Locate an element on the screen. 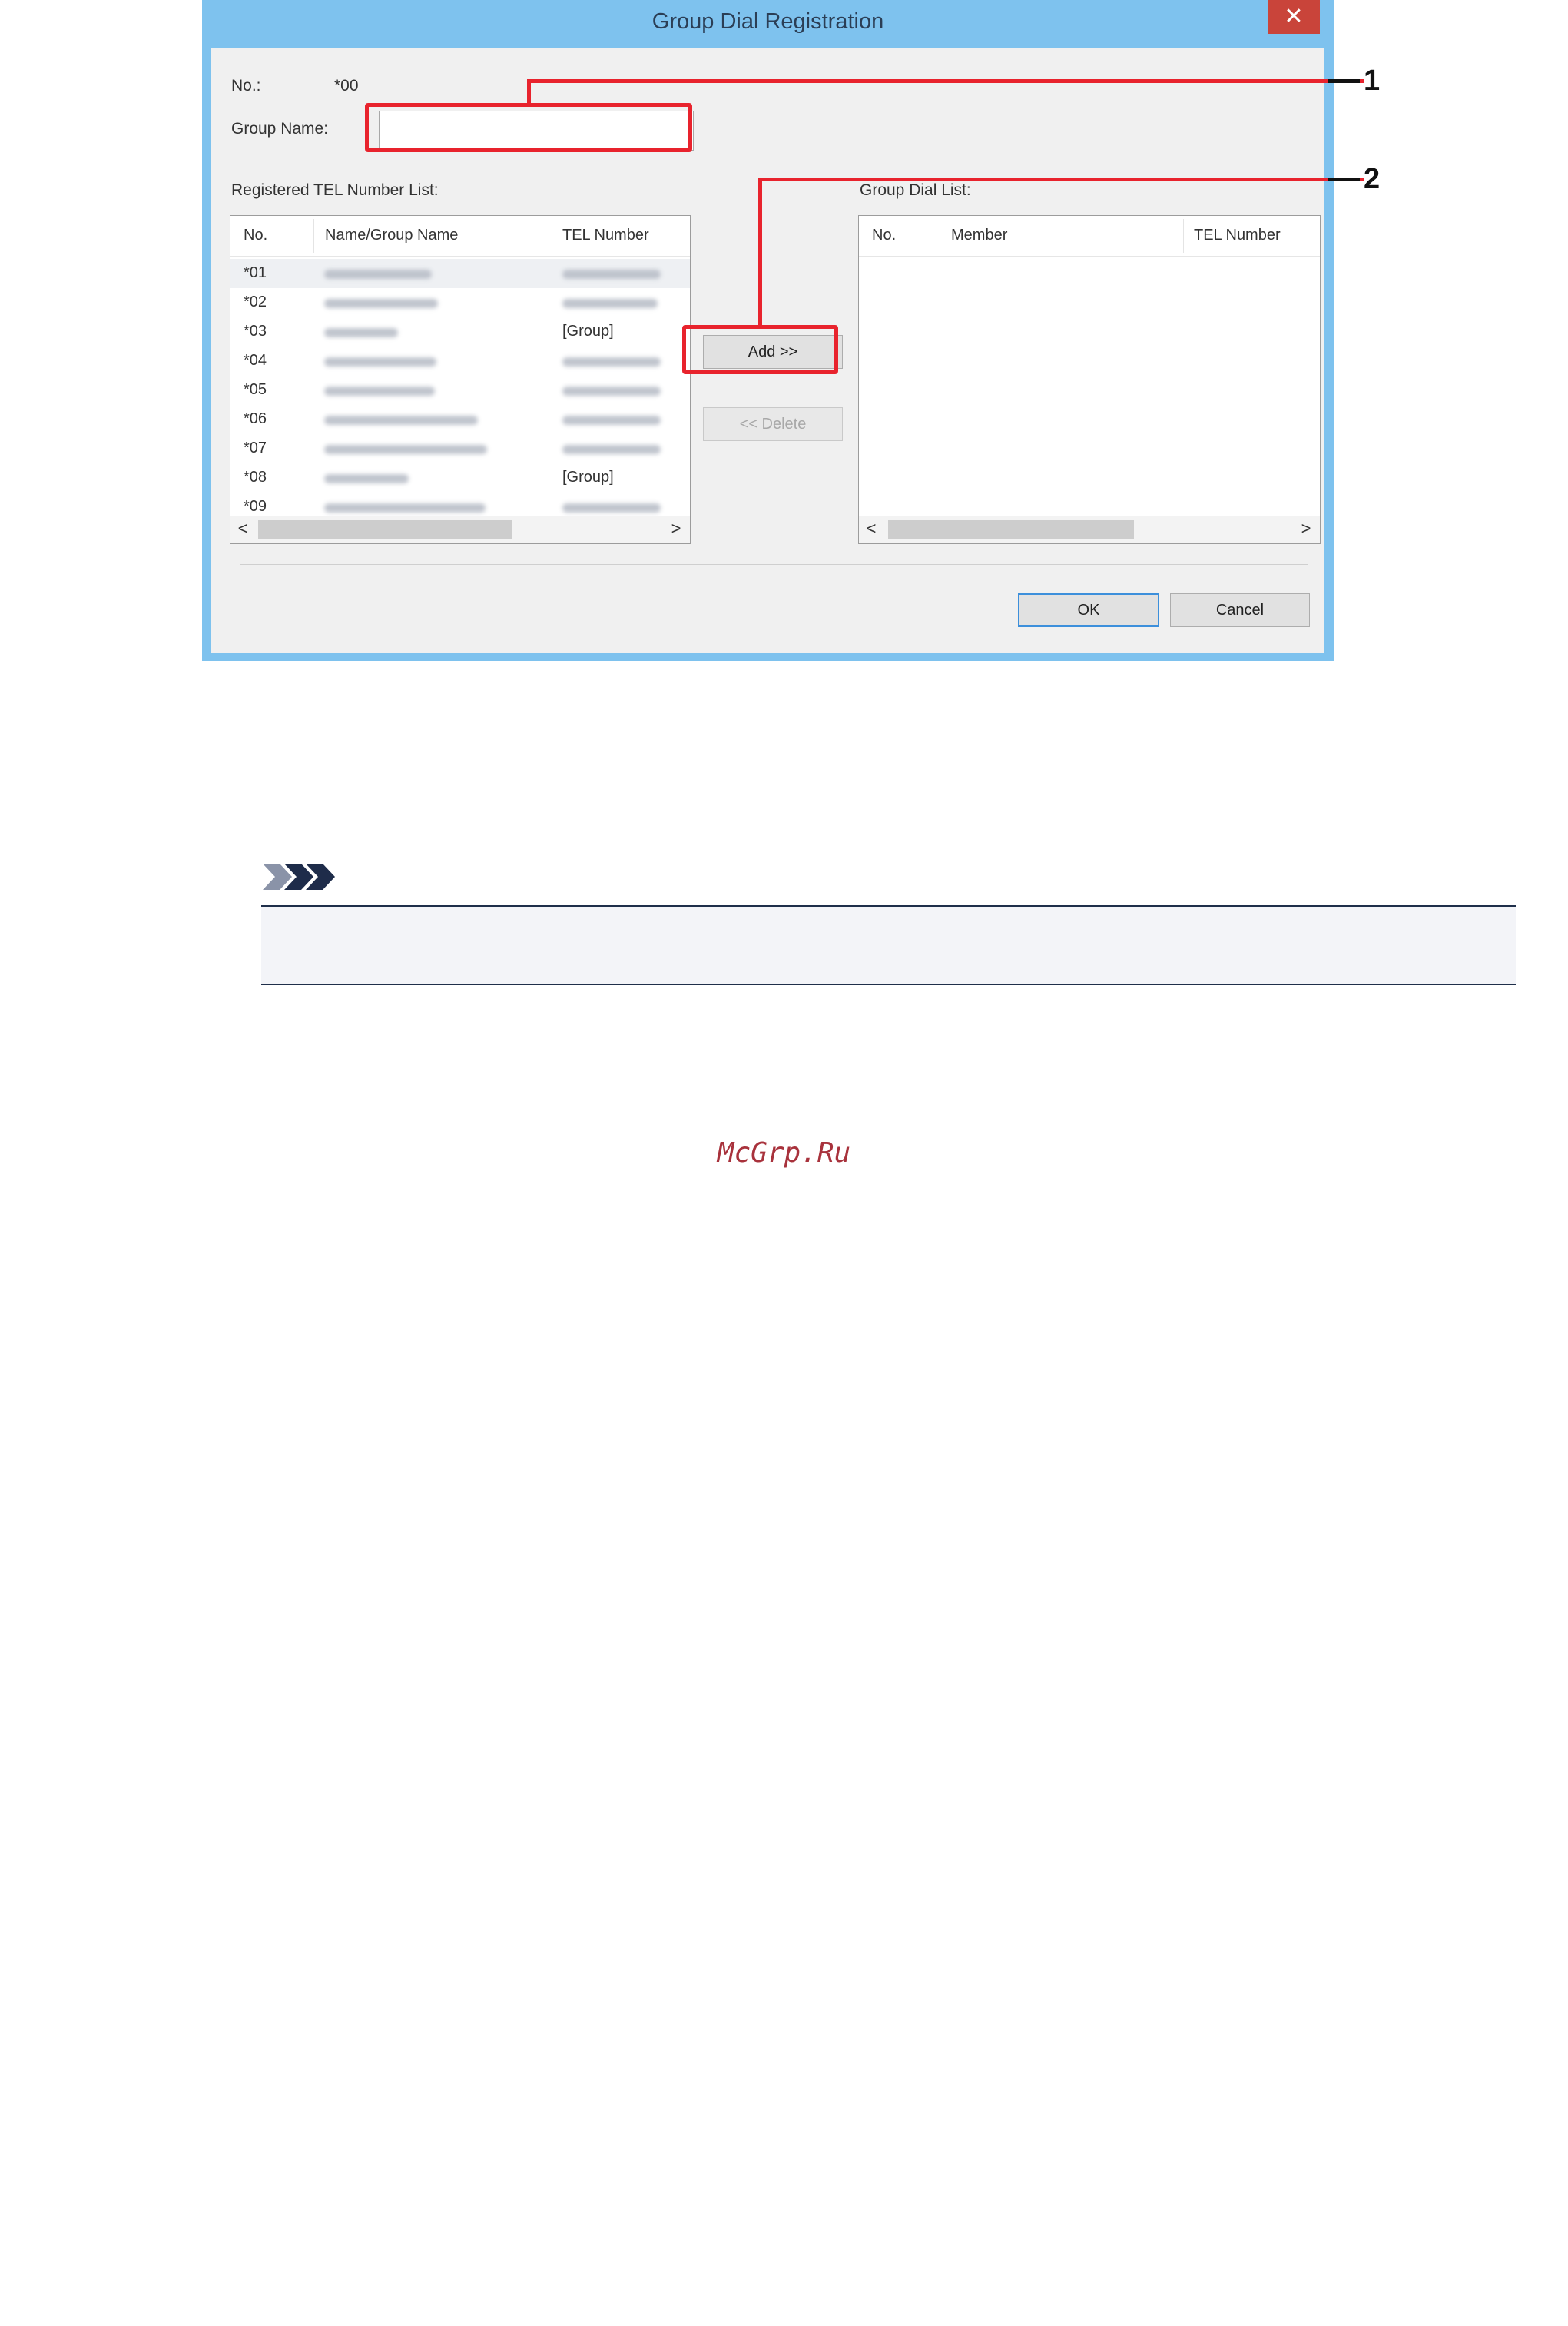 The height and width of the screenshot is (2326, 1568). group-dial-list: No. Member TEL Number < > is located at coordinates (1089, 379).